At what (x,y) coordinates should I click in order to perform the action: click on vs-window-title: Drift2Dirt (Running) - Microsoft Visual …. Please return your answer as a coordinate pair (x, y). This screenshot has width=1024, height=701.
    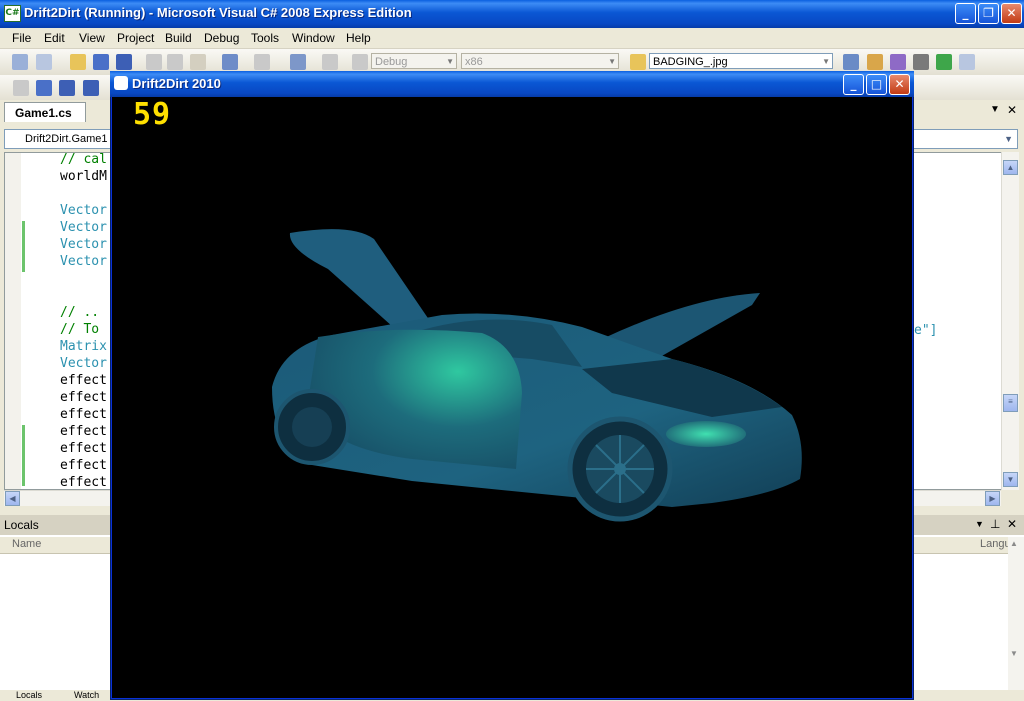
    Looking at the image, I should click on (218, 12).